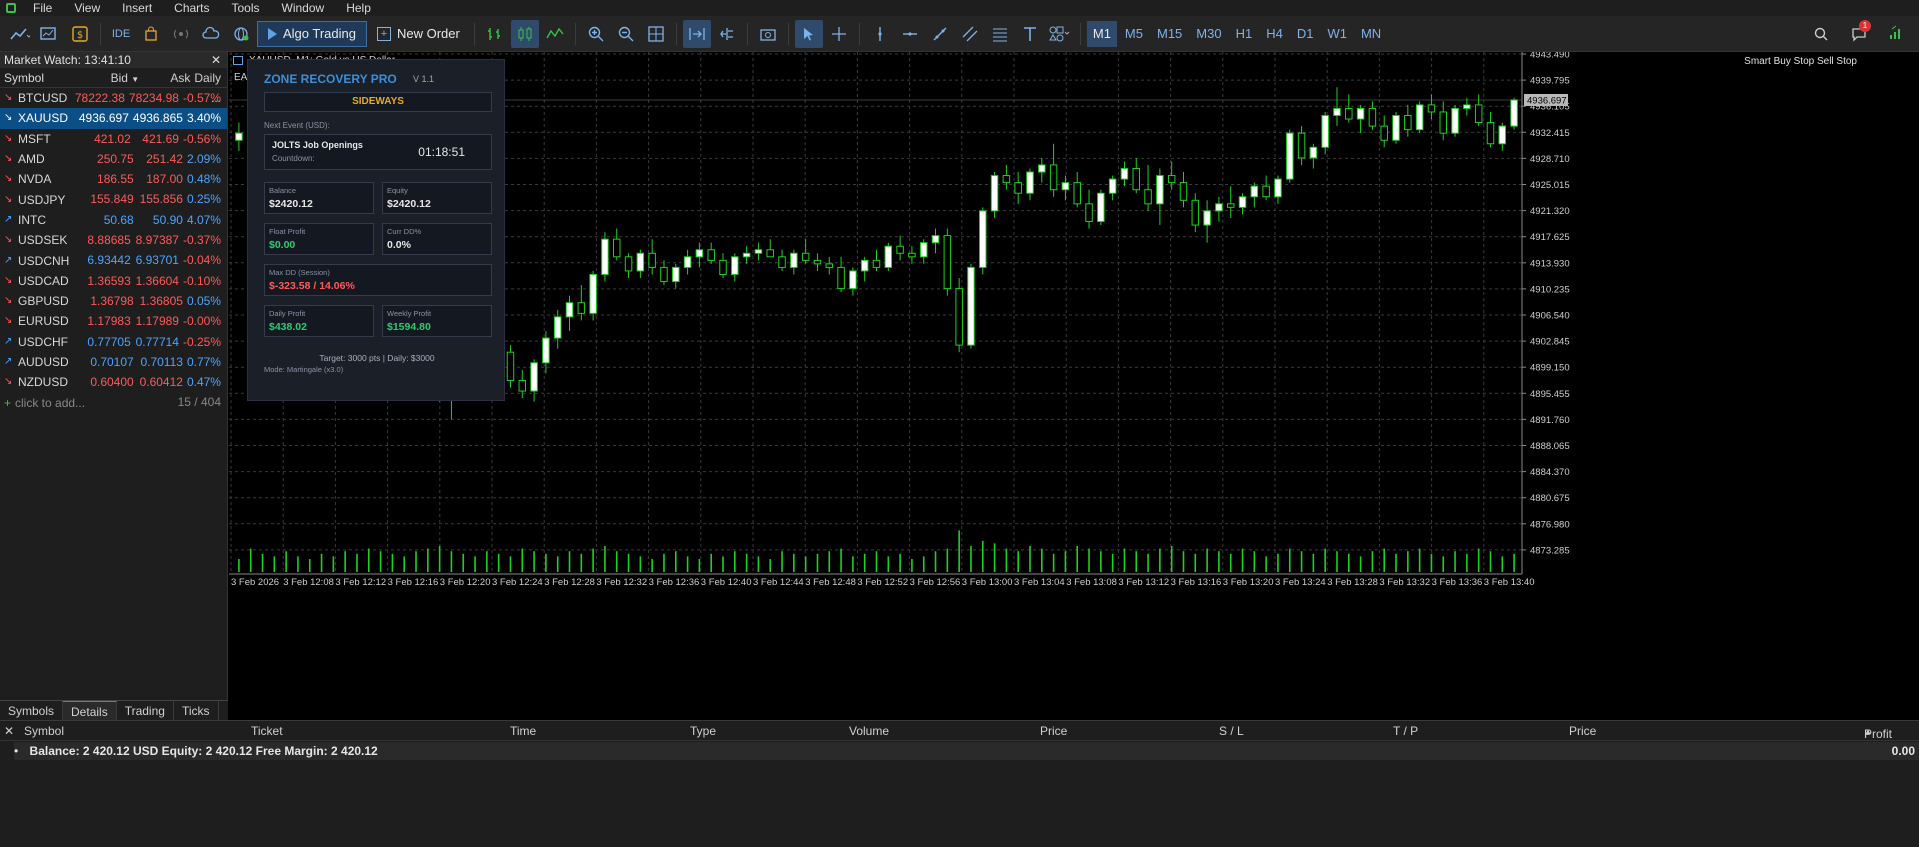 The height and width of the screenshot is (847, 1919). I want to click on screenshot-icon, so click(768, 34).